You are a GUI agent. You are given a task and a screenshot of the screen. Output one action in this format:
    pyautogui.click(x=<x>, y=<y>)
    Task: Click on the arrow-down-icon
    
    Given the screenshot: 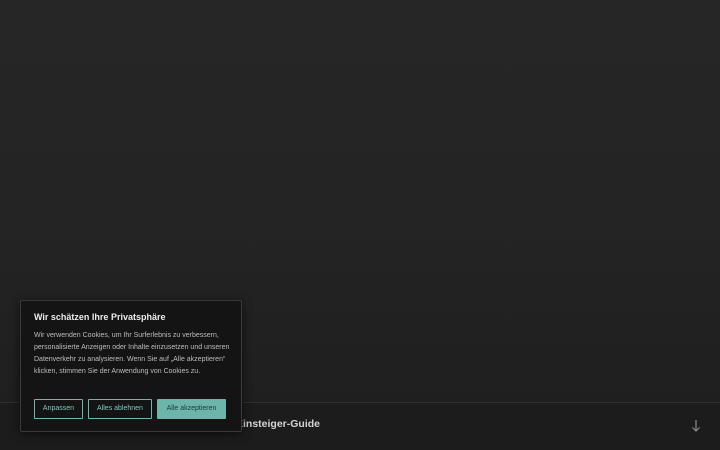 What is the action you would take?
    pyautogui.click(x=696, y=426)
    